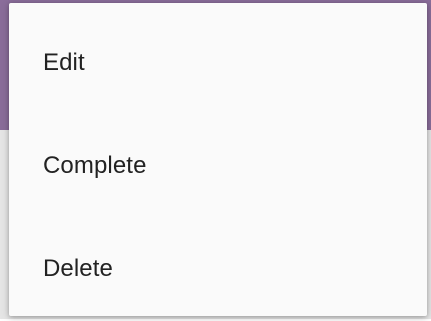  I want to click on menu-item-edit-label: Edit, so click(64, 62).